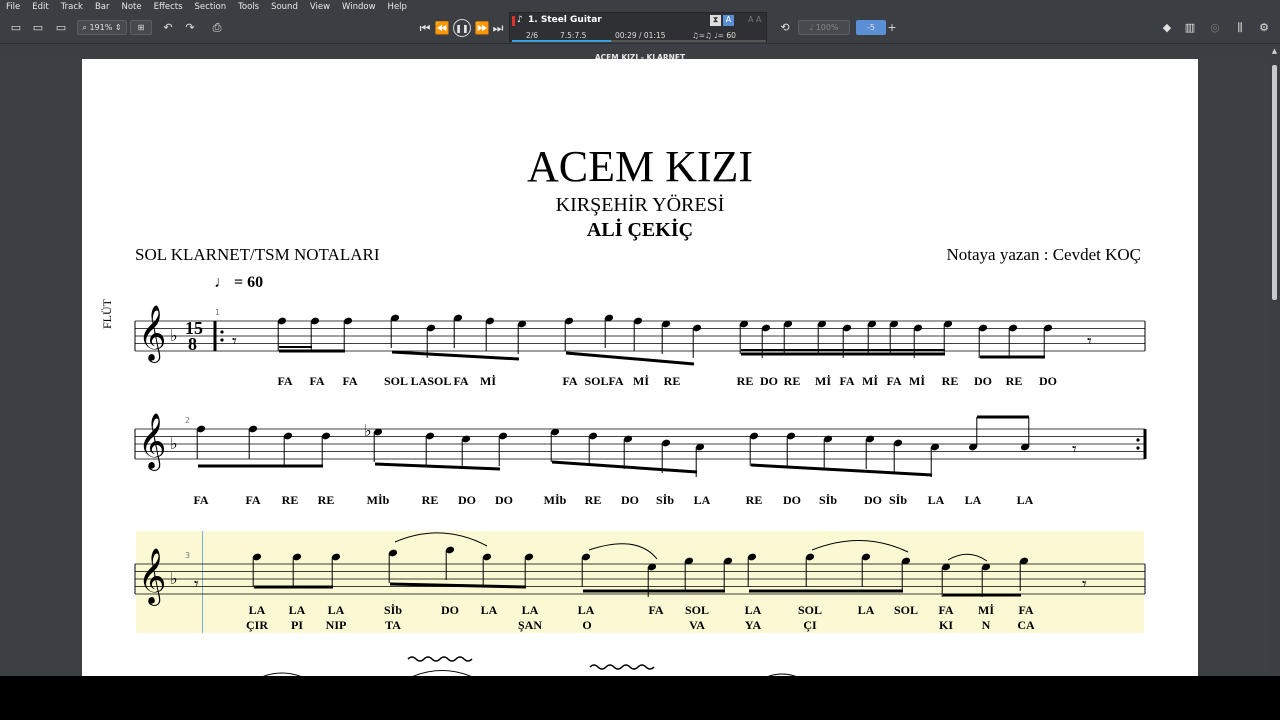  I want to click on menu-effects: Effects, so click(168, 7).